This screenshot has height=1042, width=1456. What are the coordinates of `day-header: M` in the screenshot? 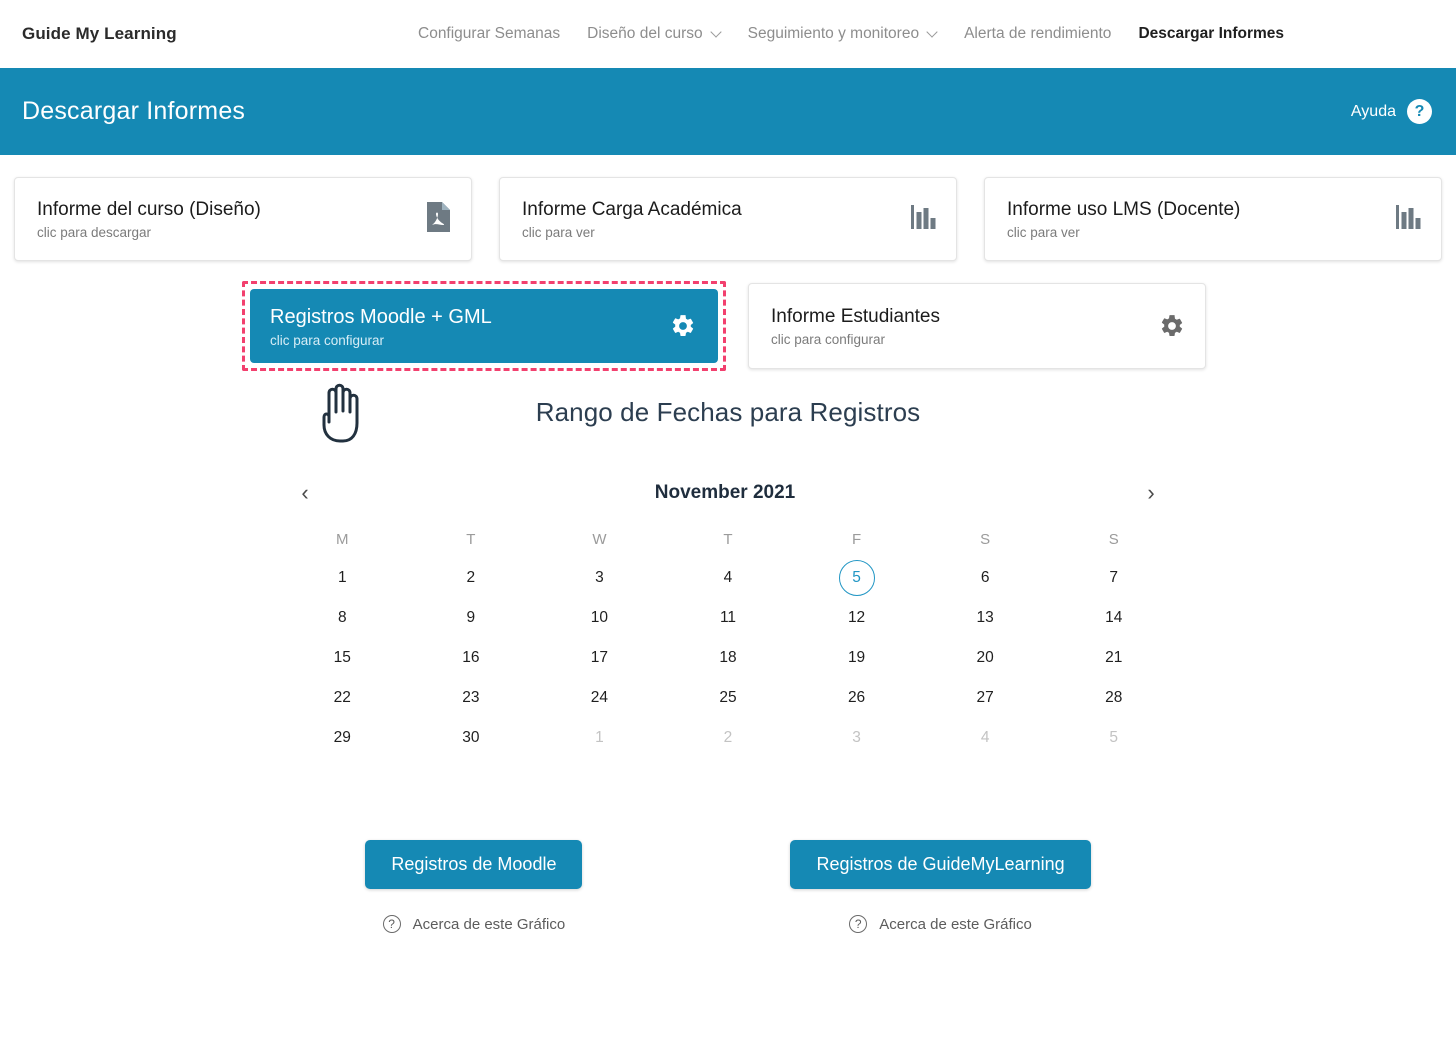 It's located at (342, 539).